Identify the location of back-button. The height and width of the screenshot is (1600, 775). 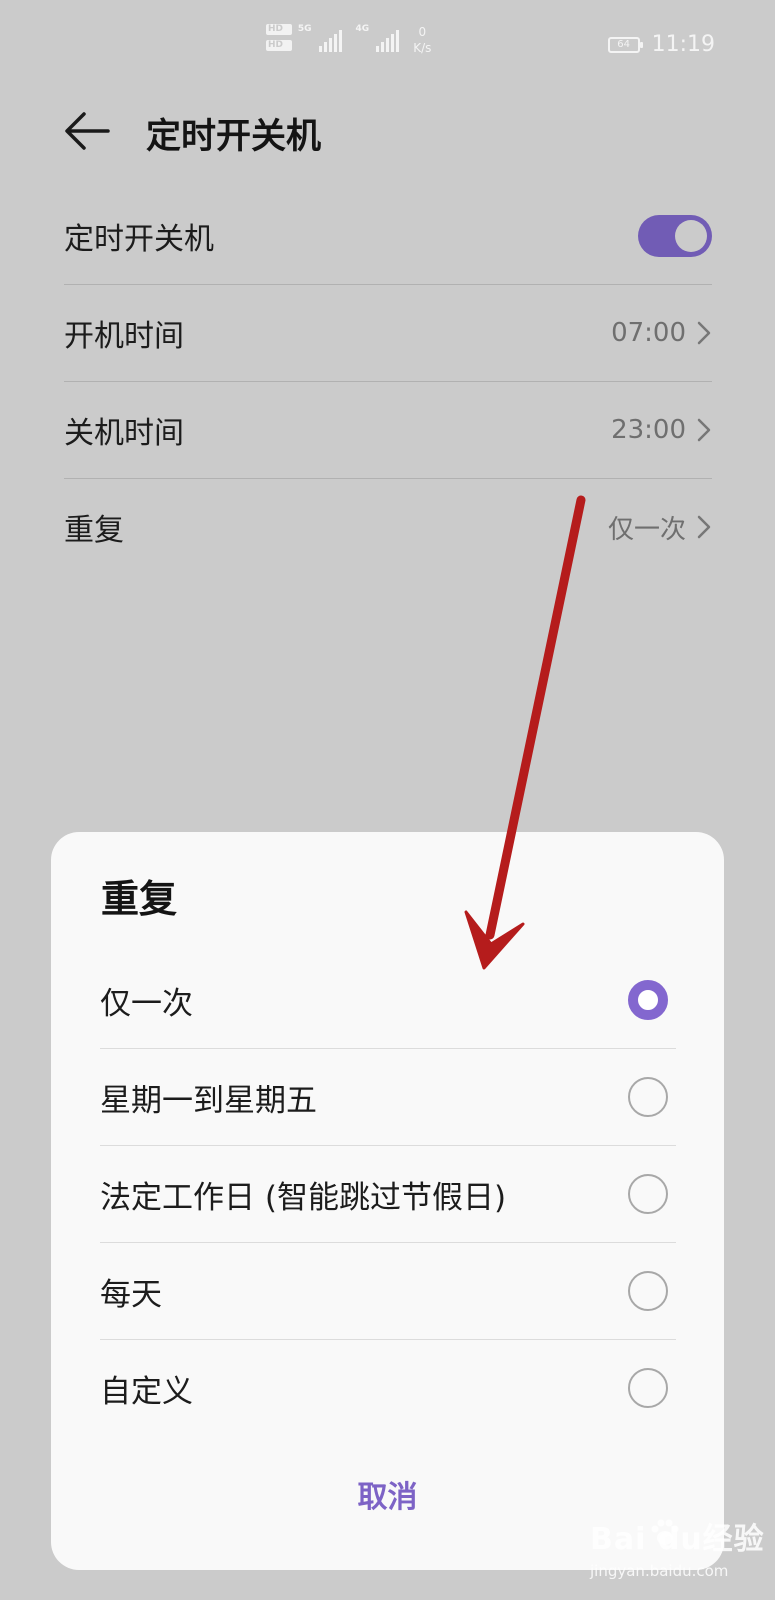
(87, 131).